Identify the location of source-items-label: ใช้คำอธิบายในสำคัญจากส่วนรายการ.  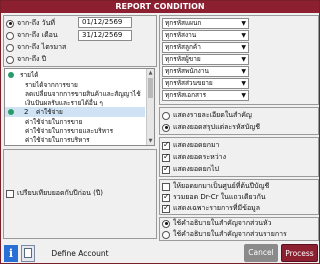
(230, 234).